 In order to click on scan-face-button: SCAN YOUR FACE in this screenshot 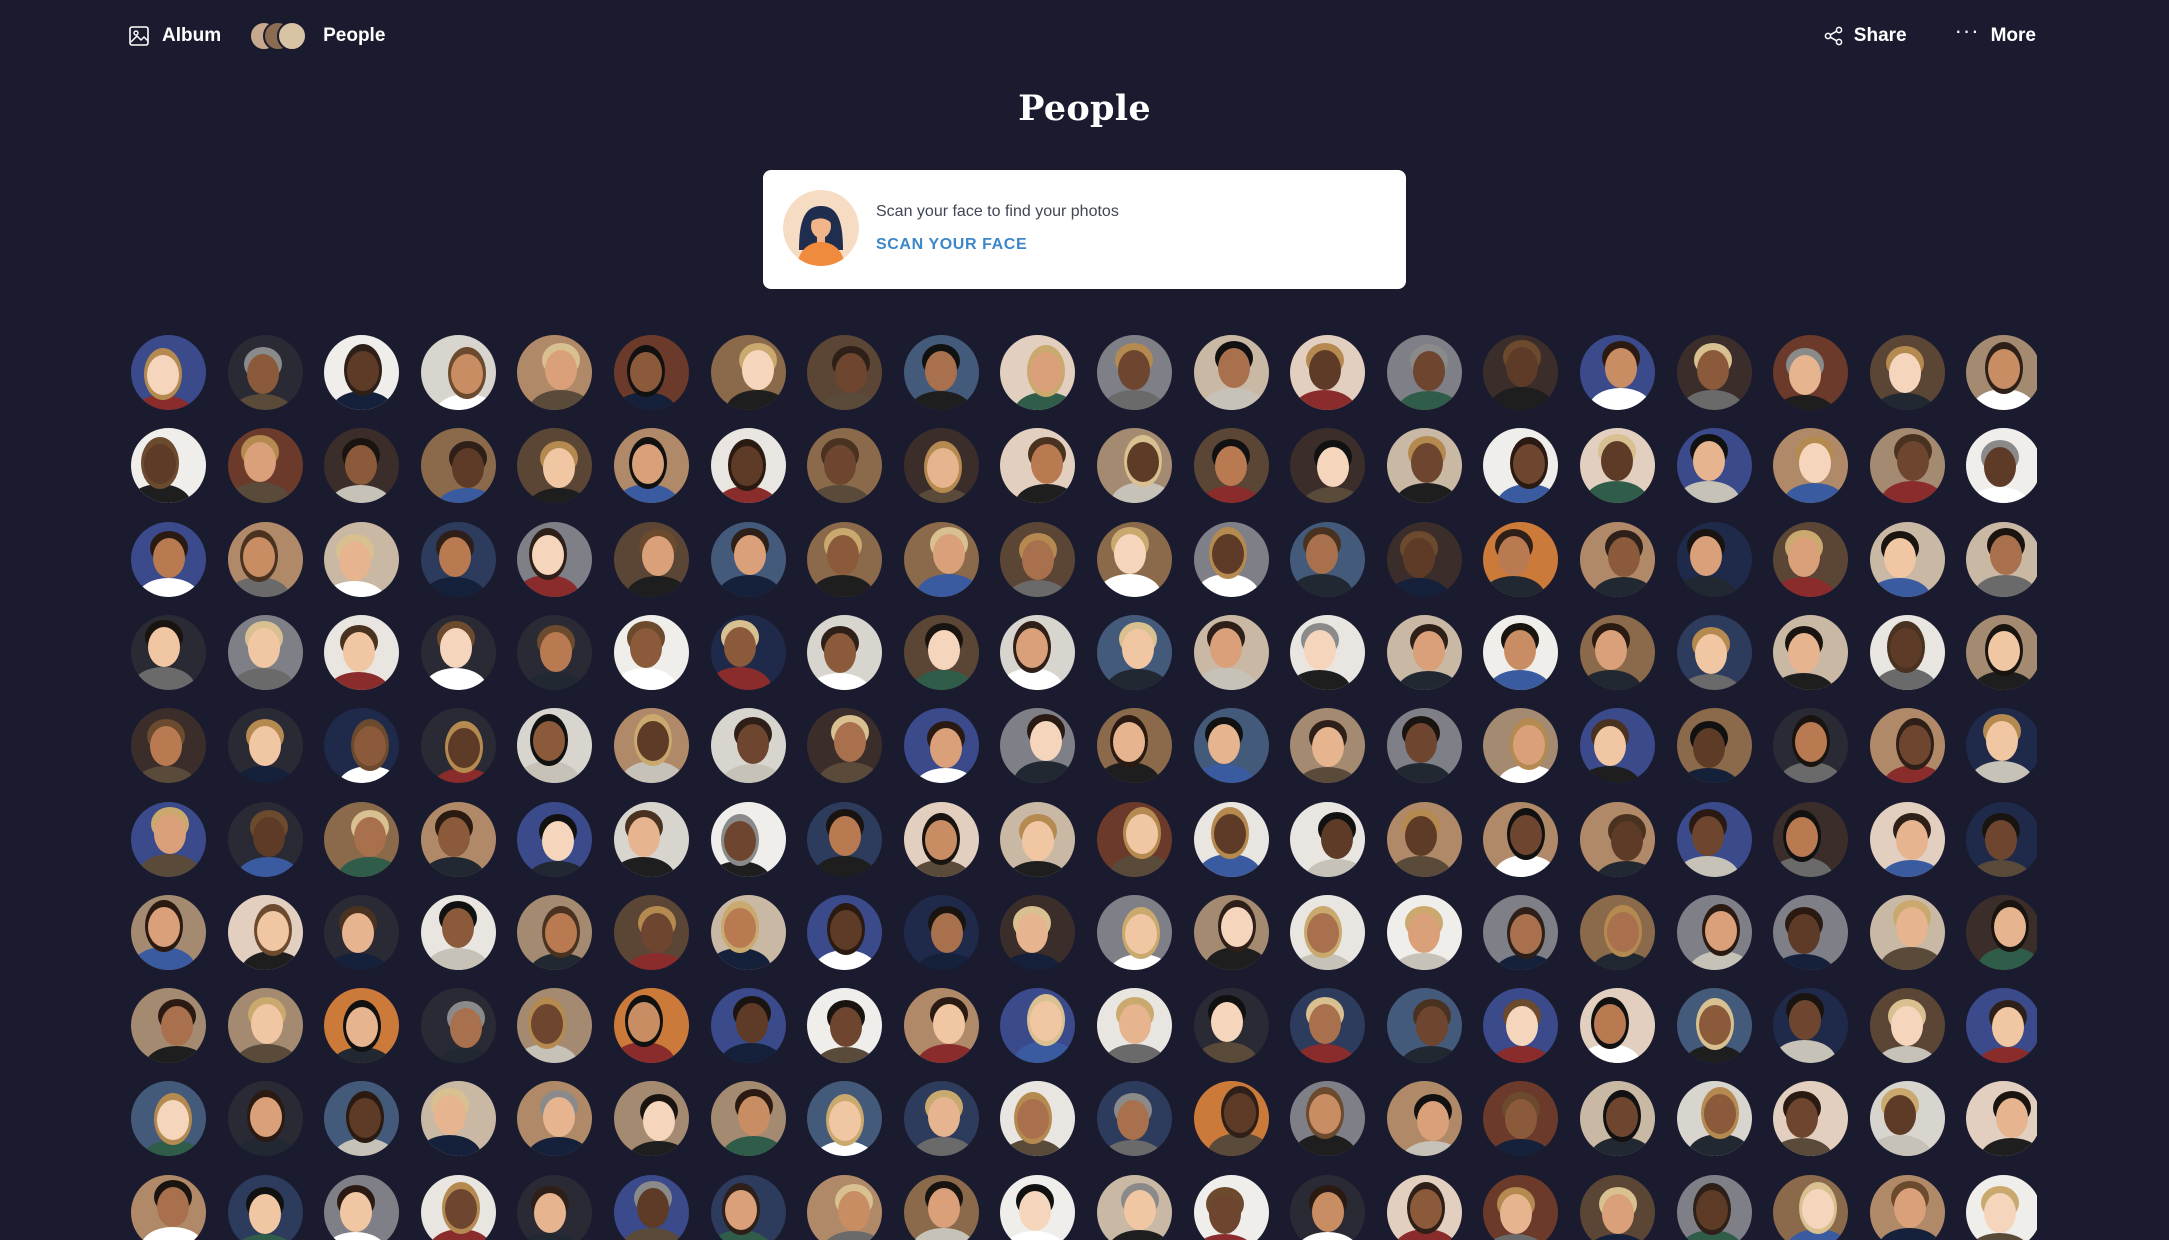, I will do `click(951, 245)`.